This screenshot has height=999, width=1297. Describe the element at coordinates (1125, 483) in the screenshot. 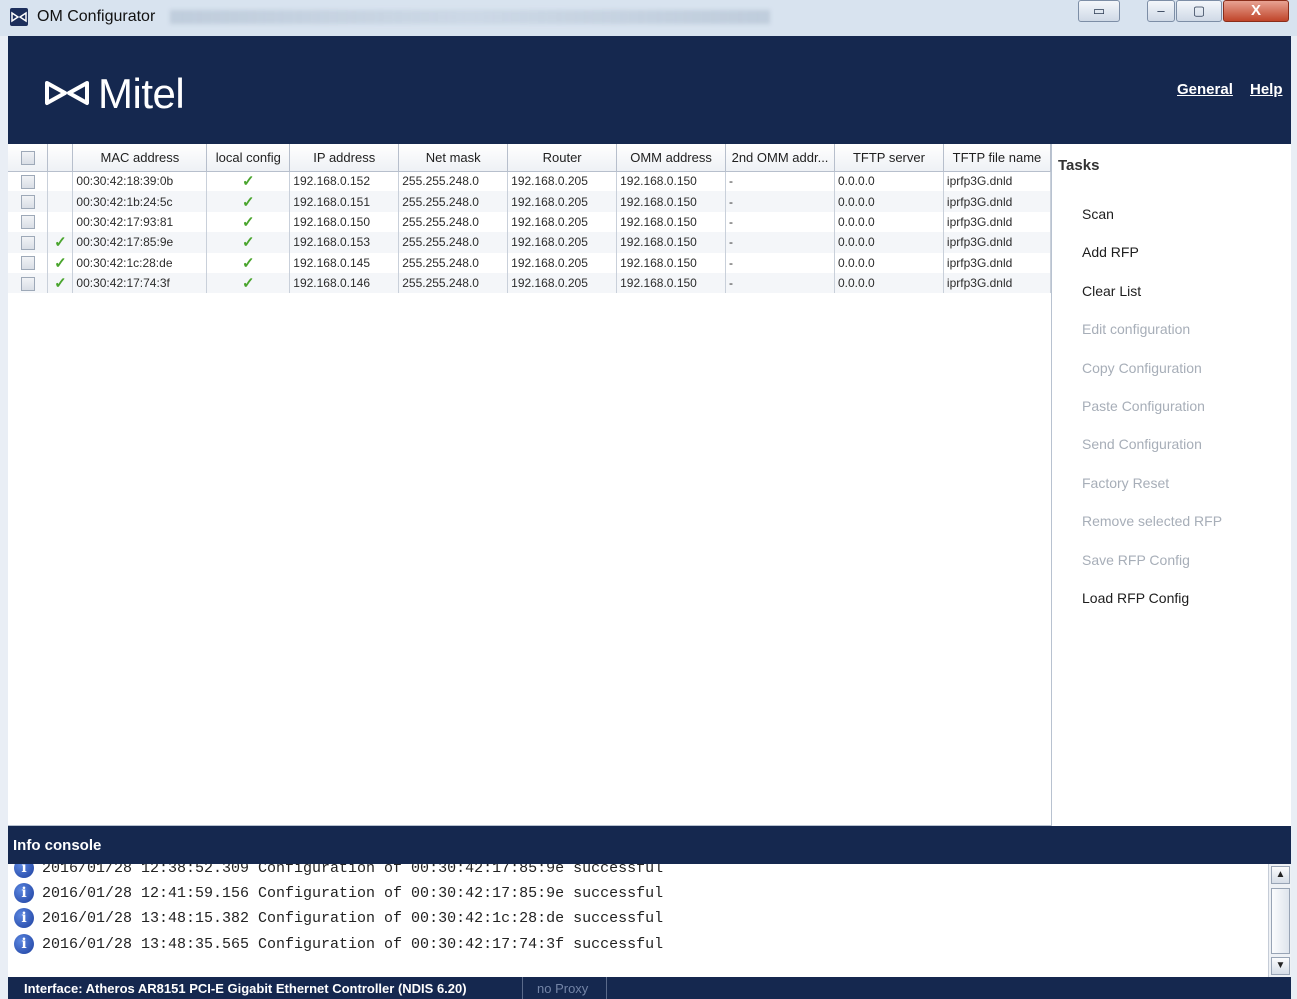

I see `task-factory-reset: Factory Reset` at that location.